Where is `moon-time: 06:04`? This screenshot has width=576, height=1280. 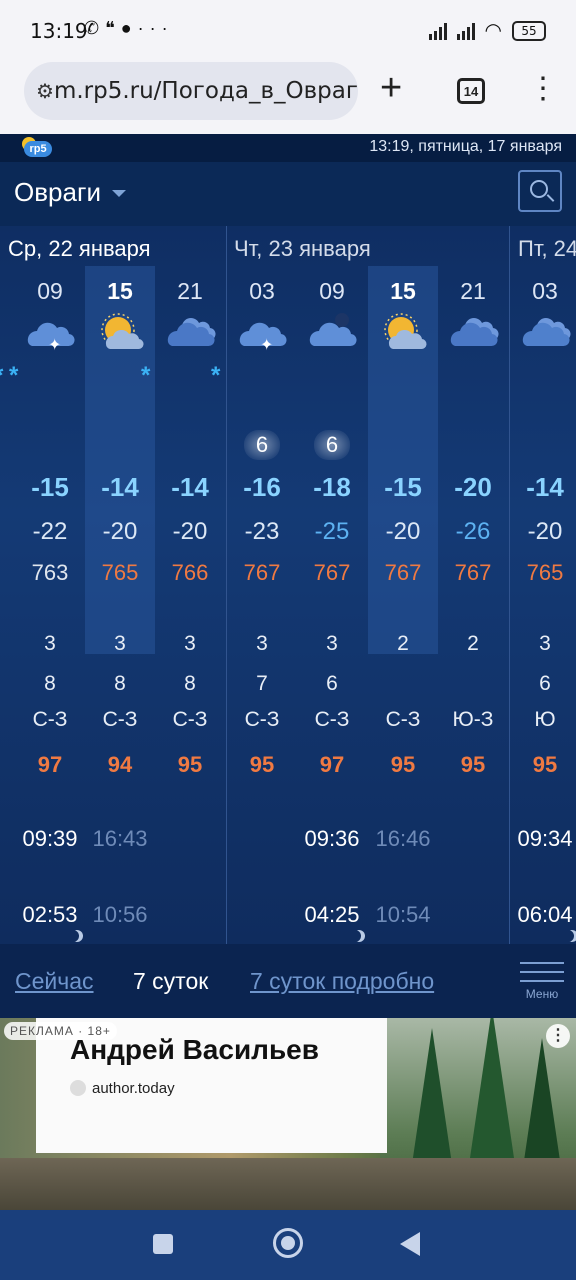 moon-time: 06:04 is located at coordinates (545, 914).